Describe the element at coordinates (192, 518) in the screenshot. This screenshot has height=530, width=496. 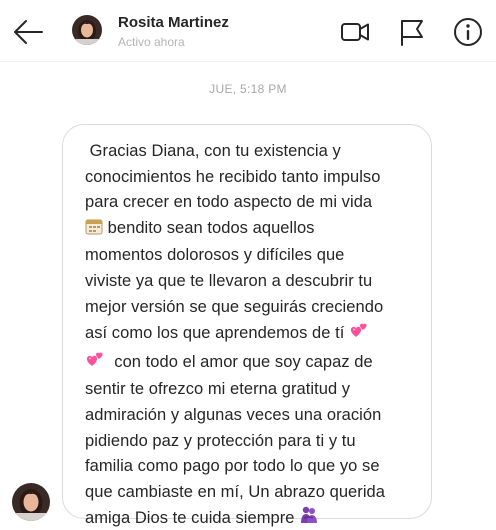
I see `message-line: amiga Dios te cuida siempre` at that location.